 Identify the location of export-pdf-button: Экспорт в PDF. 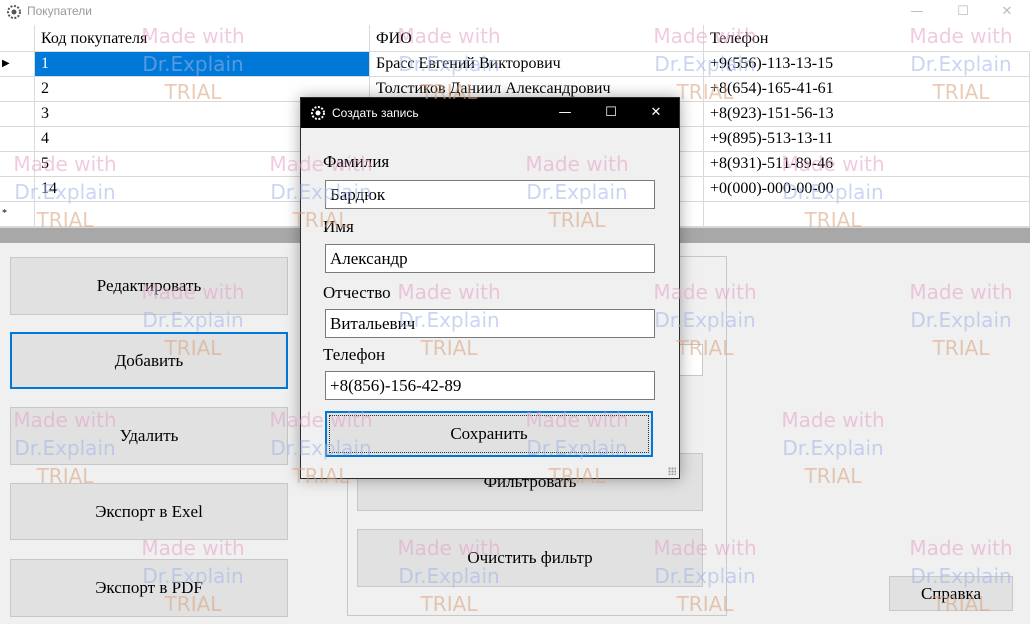
(149, 588).